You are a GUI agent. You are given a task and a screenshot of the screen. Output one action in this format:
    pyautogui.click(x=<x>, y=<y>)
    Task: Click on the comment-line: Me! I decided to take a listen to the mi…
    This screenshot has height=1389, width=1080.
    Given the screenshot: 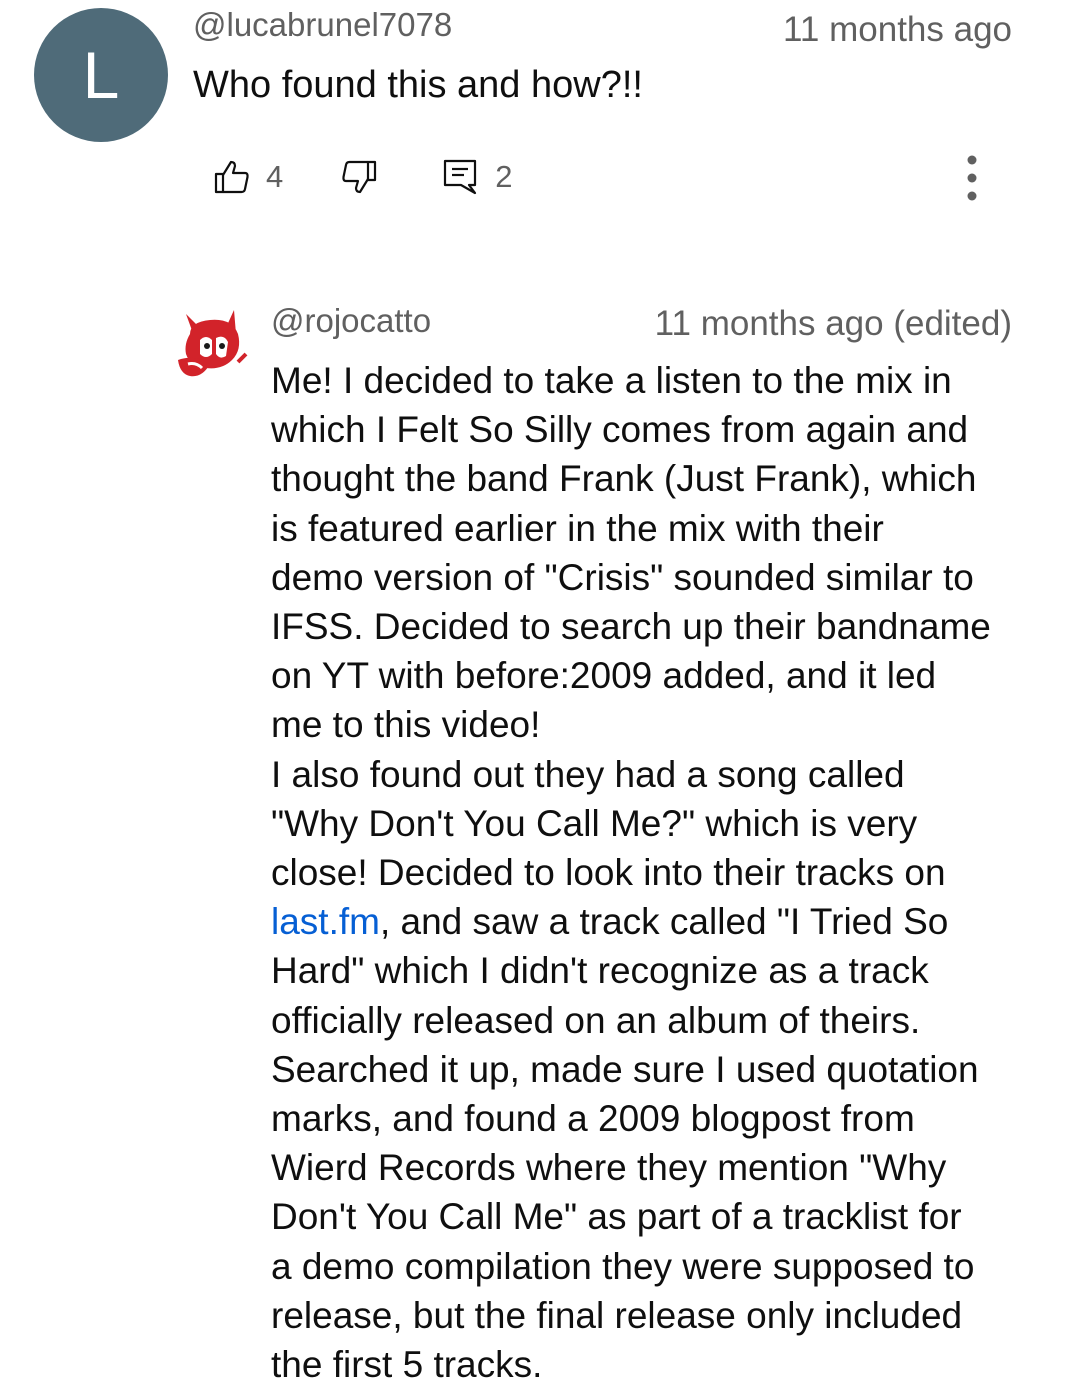 What is the action you would take?
    pyautogui.click(x=611, y=380)
    